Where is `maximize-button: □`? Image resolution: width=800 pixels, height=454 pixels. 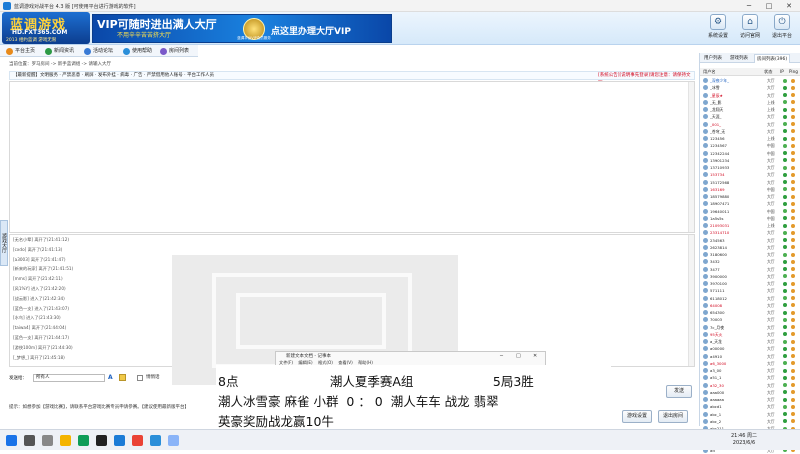
maximize-button: □ is located at coordinates (769, 6).